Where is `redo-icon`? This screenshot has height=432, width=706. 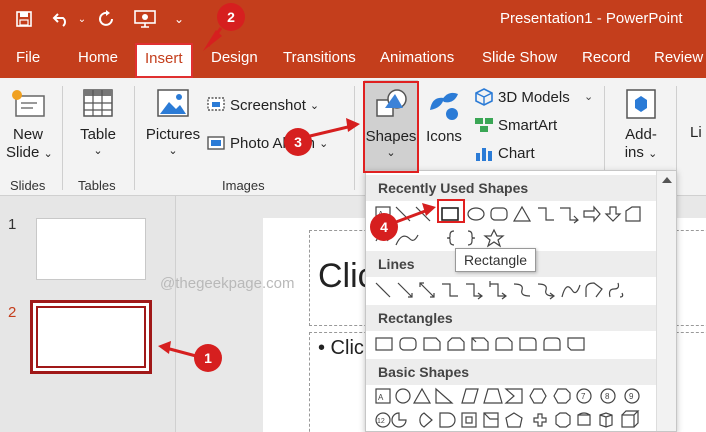 redo-icon is located at coordinates (107, 19).